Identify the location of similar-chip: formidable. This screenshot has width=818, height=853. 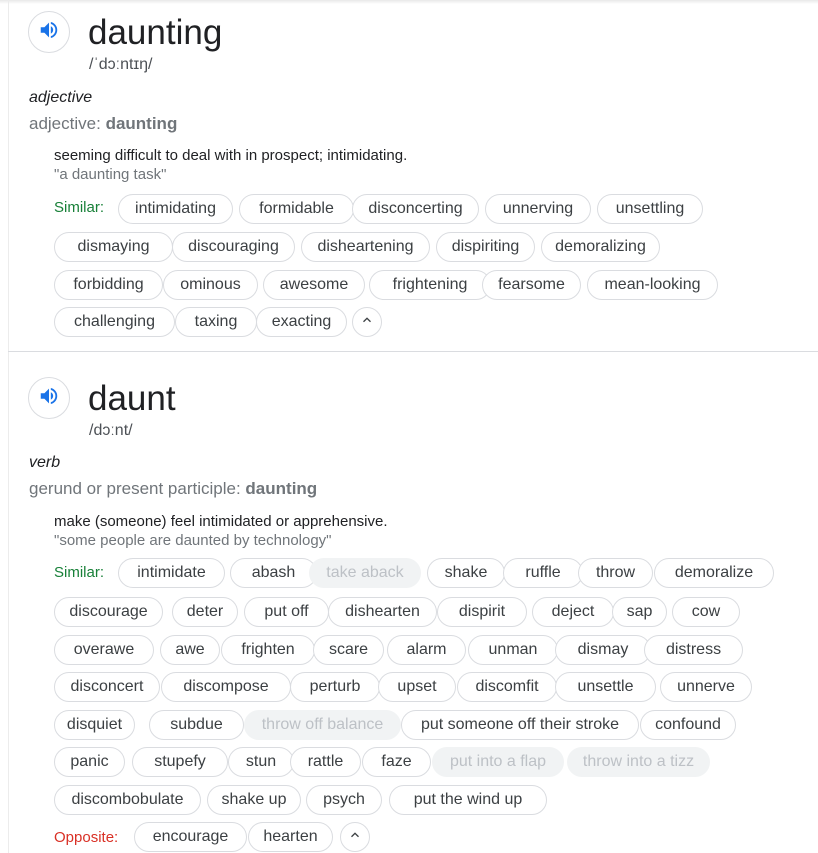
(296, 209).